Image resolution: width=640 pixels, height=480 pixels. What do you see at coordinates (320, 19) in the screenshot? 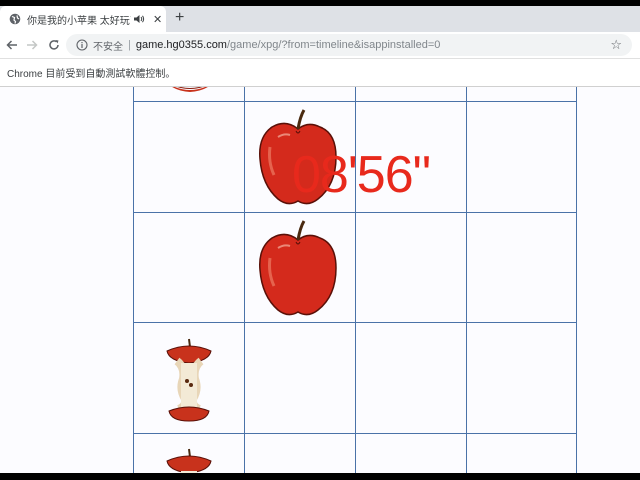
I see `tab-strip: 你是我的小苹果 太好玩了 ✕ +` at bounding box center [320, 19].